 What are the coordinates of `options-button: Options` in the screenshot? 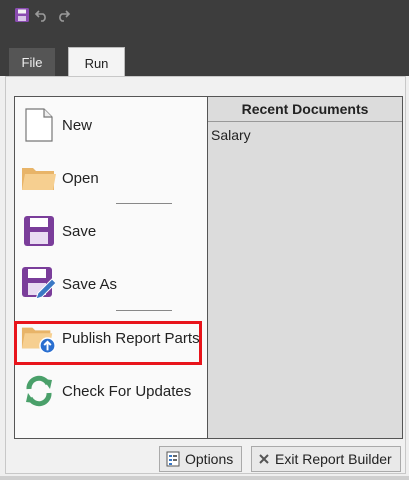 It's located at (200, 459).